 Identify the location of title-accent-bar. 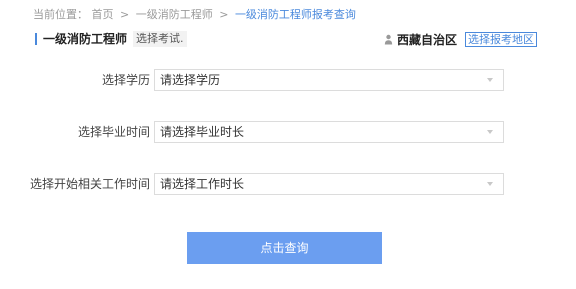
(36, 39).